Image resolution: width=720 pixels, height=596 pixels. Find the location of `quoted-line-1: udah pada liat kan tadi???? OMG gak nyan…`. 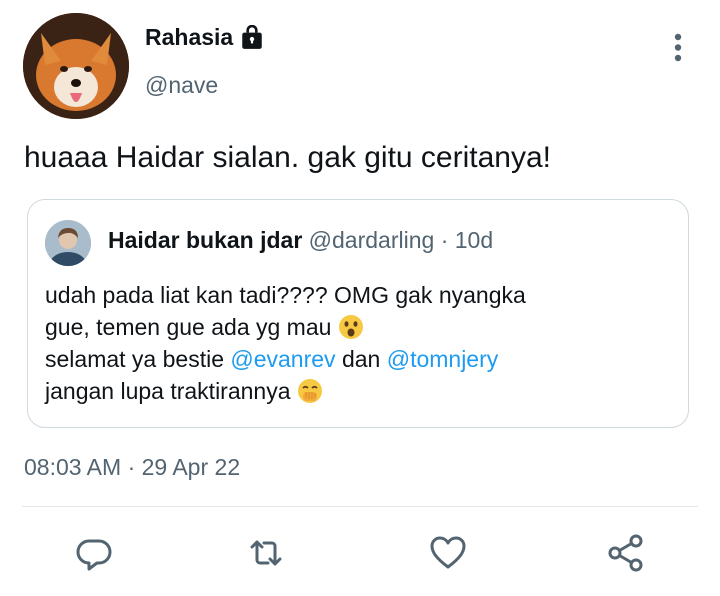

quoted-line-1: udah pada liat kan tadi???? OMG gak nyan… is located at coordinates (285, 295).